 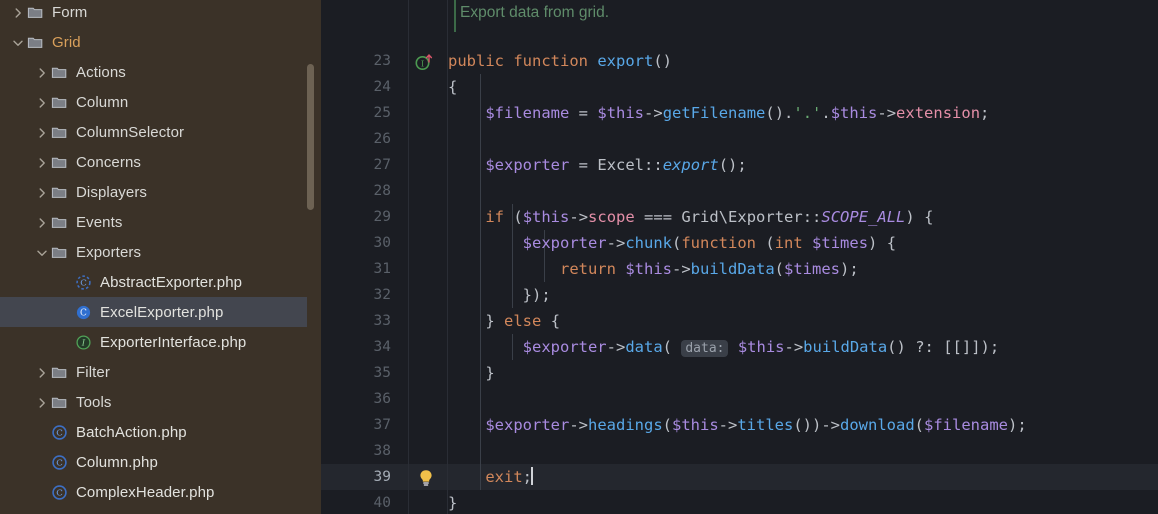 I want to click on line-number: 28, so click(x=356, y=191).